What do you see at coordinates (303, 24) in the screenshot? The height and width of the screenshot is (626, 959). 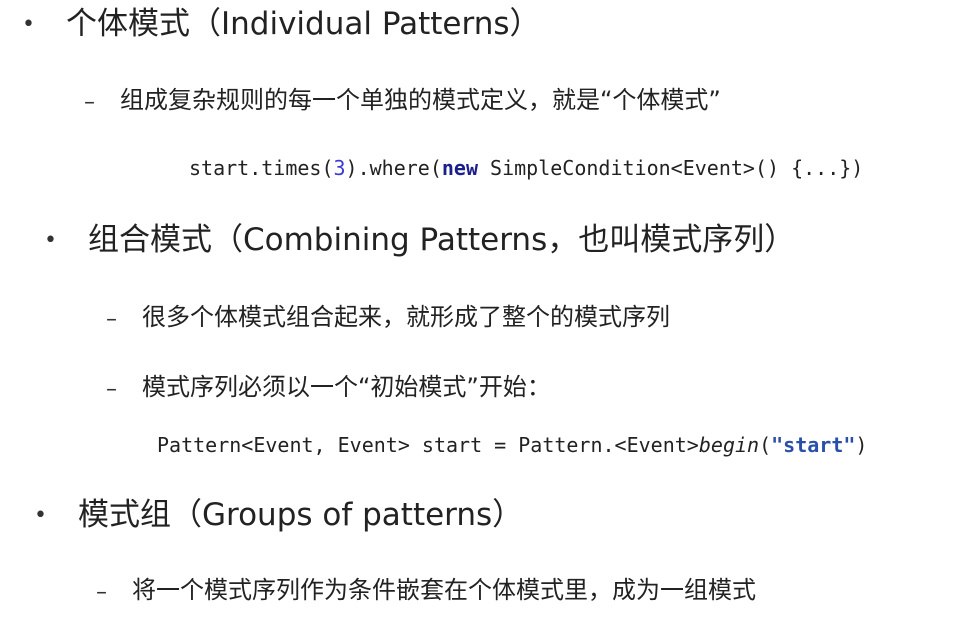 I see `section-title-individual-patterns: 个体模式（Individual Patterns）` at bounding box center [303, 24].